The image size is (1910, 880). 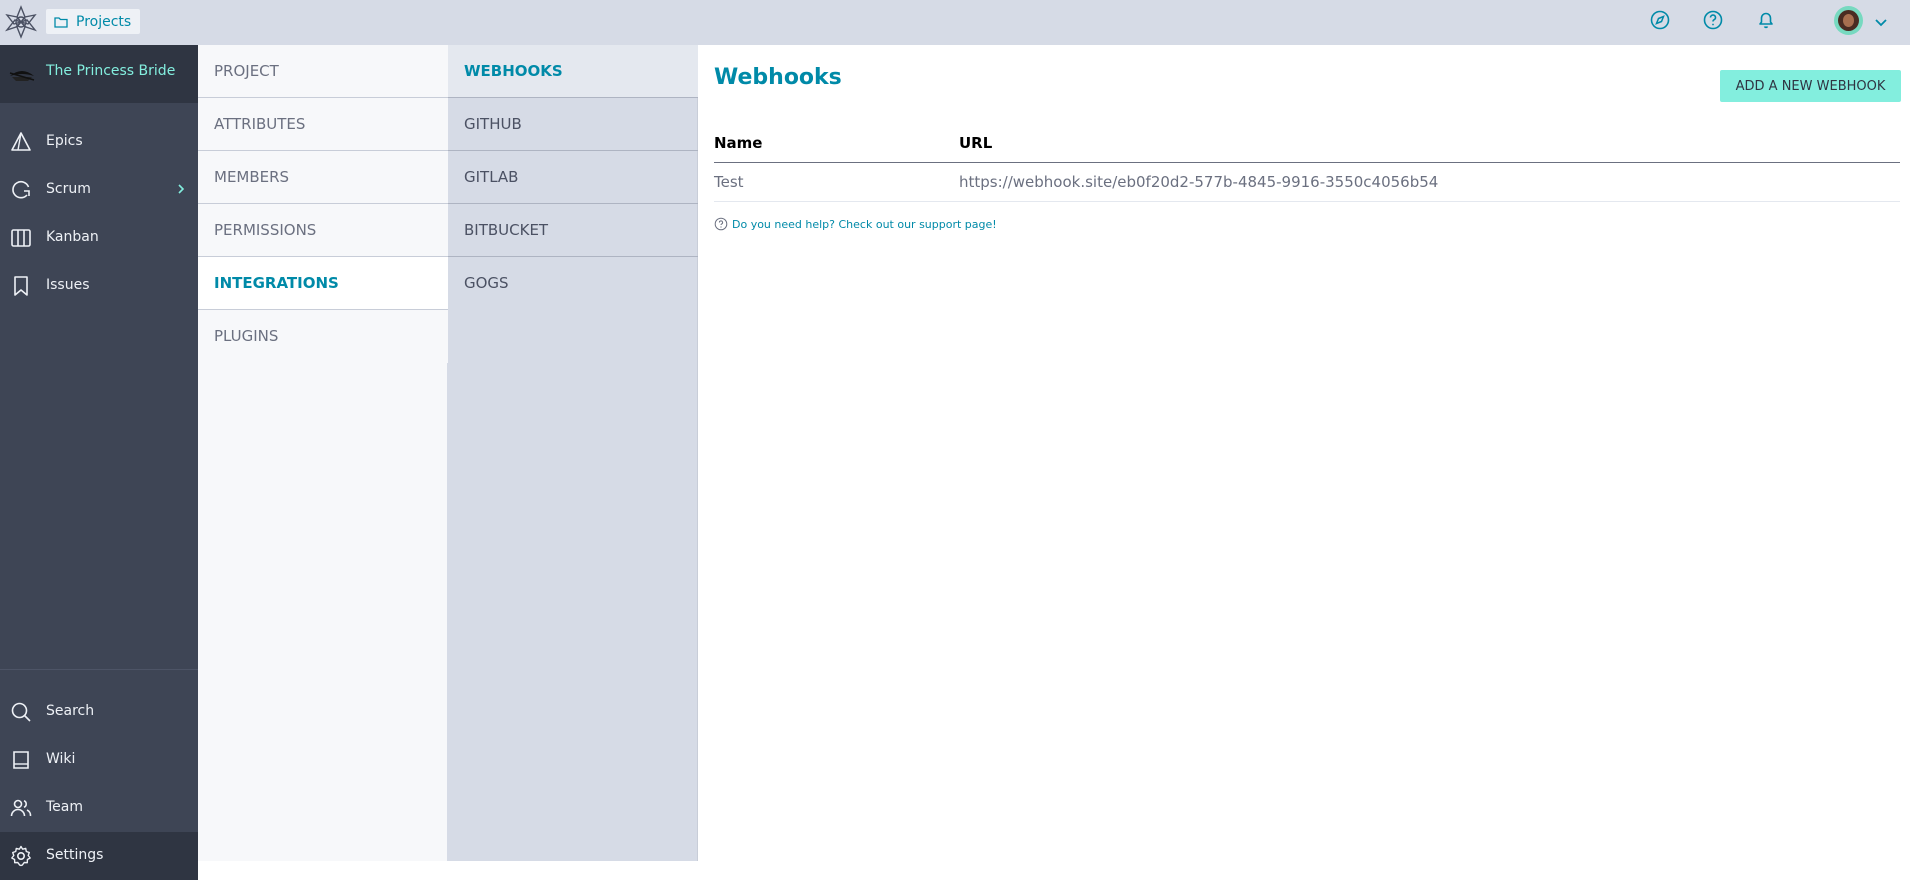 What do you see at coordinates (323, 230) in the screenshot?
I see `settings-item-permissions: PERMISSIONS` at bounding box center [323, 230].